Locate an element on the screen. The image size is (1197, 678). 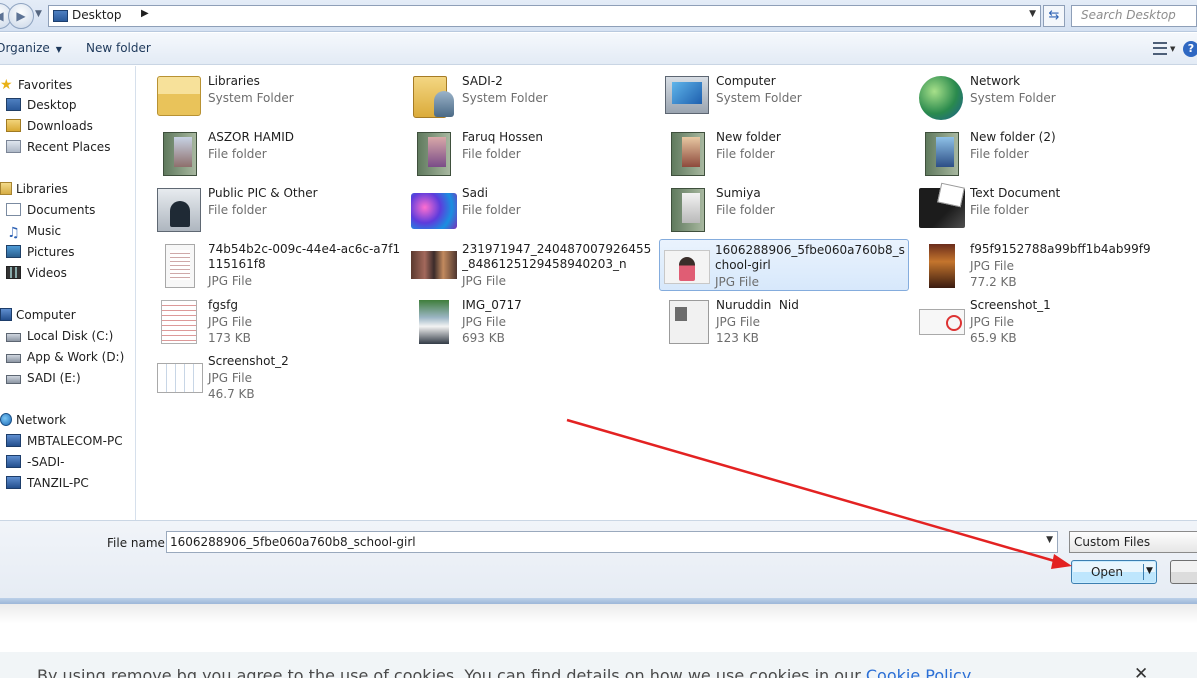
nav-item-pictures: Pictures is located at coordinates (40, 254).